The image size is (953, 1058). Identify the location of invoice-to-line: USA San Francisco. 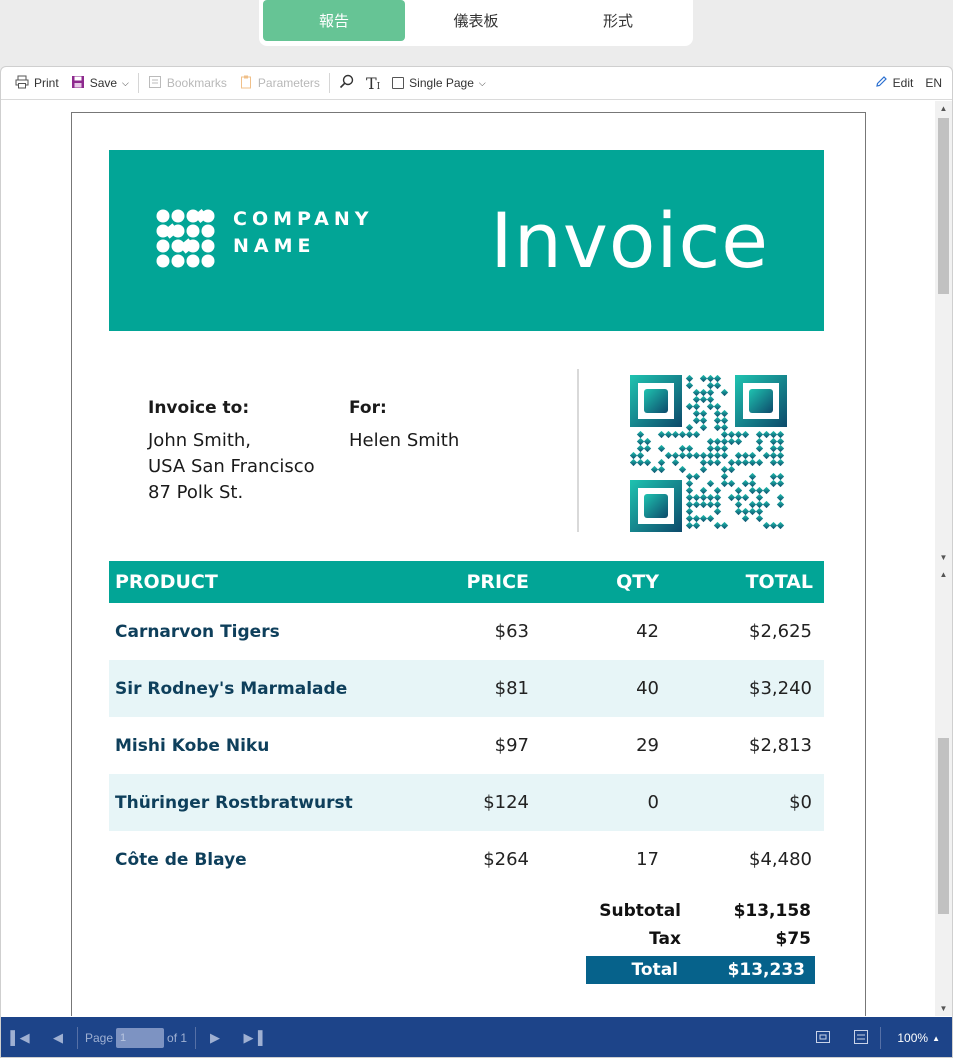
(231, 466).